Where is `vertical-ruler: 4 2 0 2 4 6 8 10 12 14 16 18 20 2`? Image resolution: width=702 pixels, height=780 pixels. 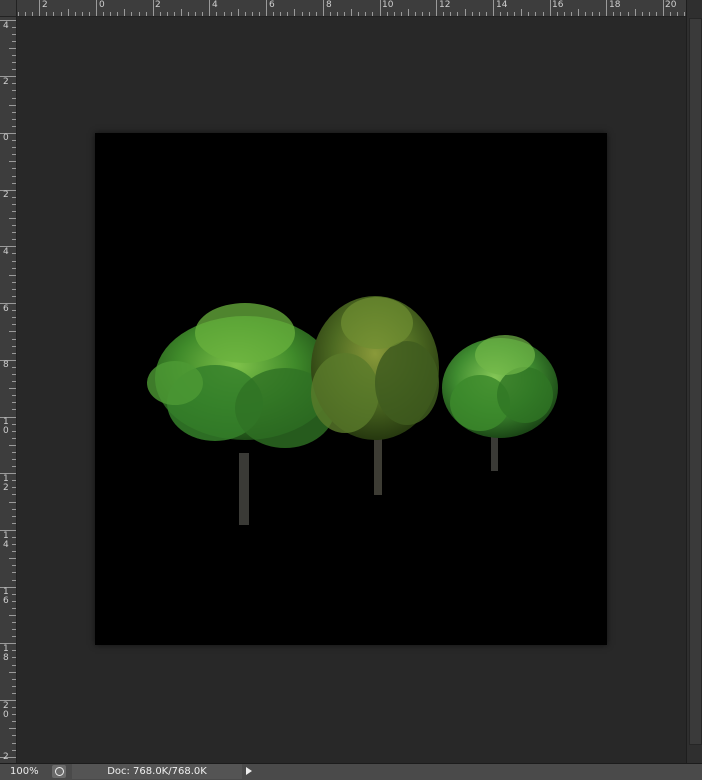 vertical-ruler: 4 2 0 2 4 6 8 10 12 14 16 18 20 2 is located at coordinates (8, 389).